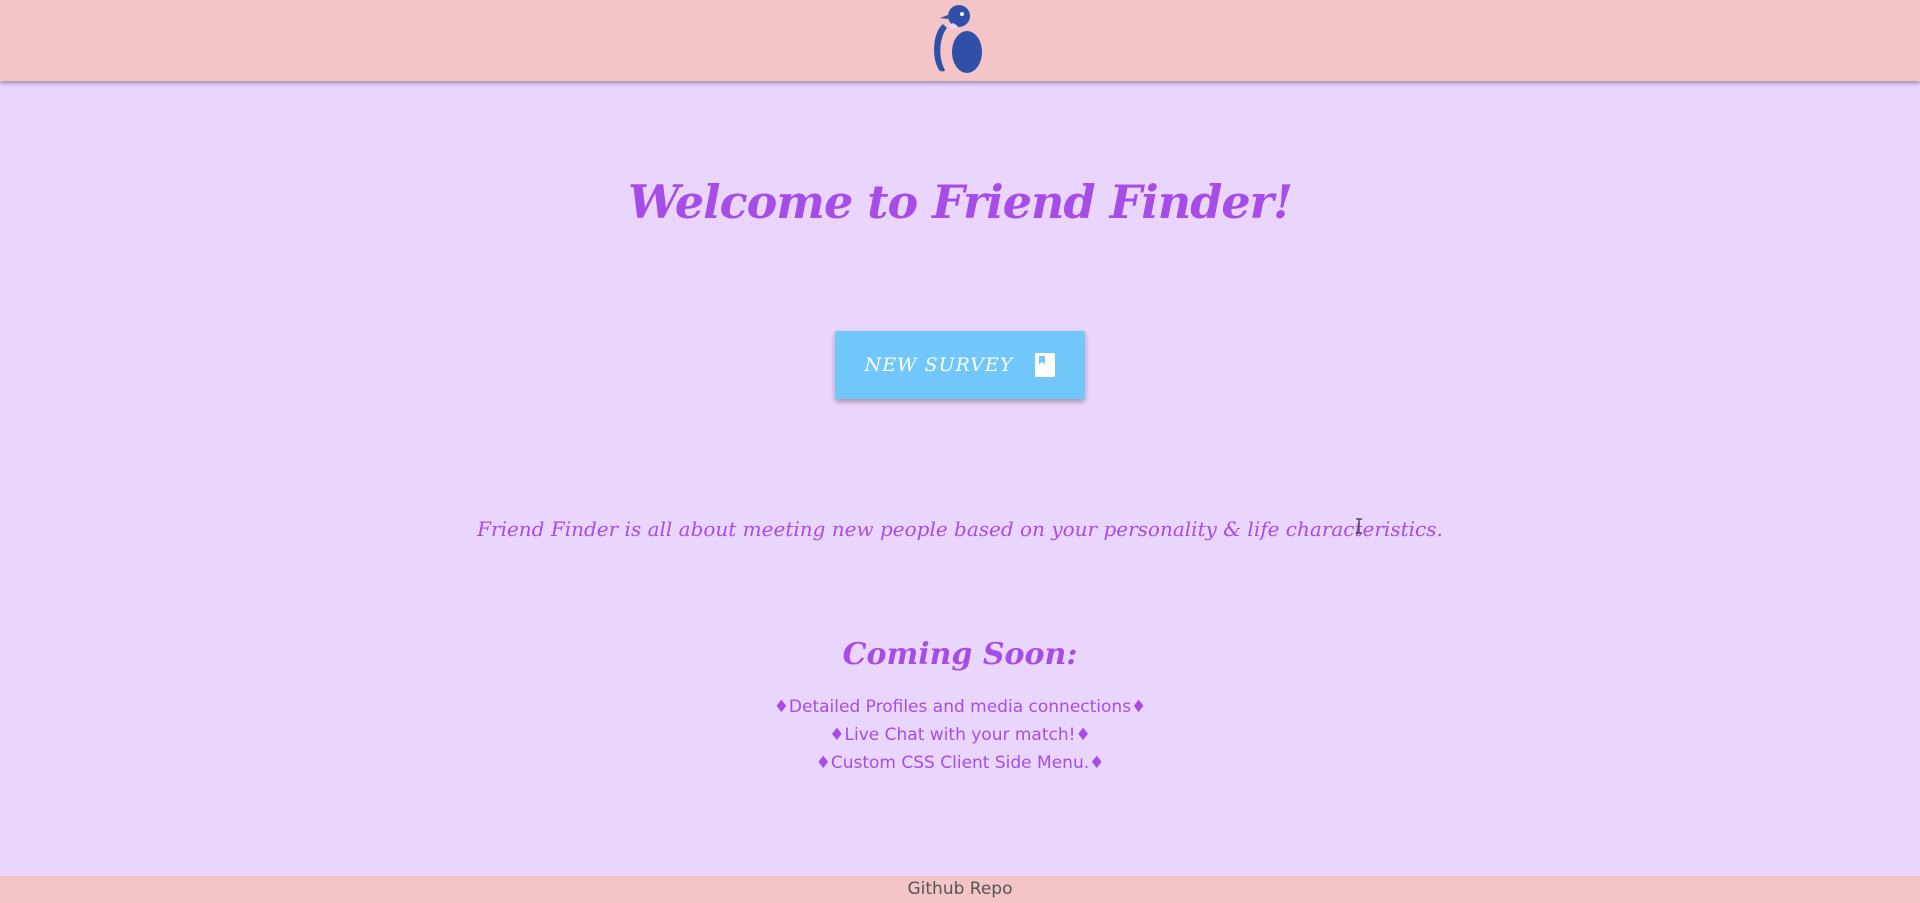 This screenshot has height=903, width=1920. Describe the element at coordinates (1359, 526) in the screenshot. I see `text-cursor-icon` at that location.